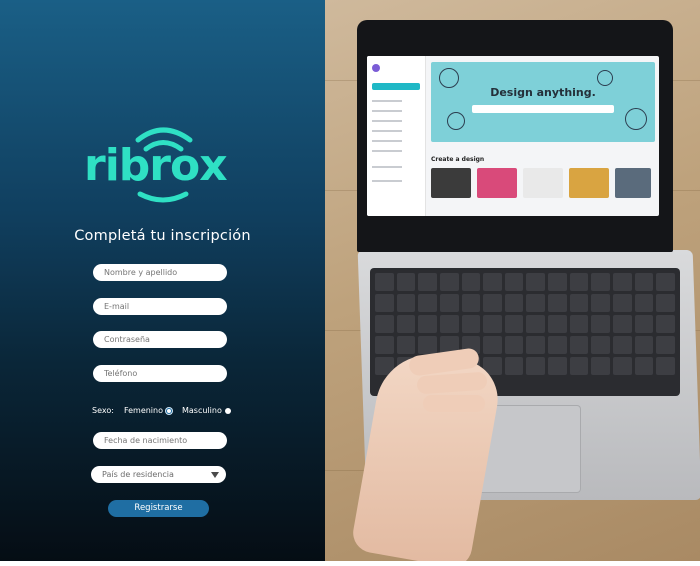 This screenshot has height=566, width=700. I want to click on laptop-screen: Design anything. Create a design, so click(513, 136).